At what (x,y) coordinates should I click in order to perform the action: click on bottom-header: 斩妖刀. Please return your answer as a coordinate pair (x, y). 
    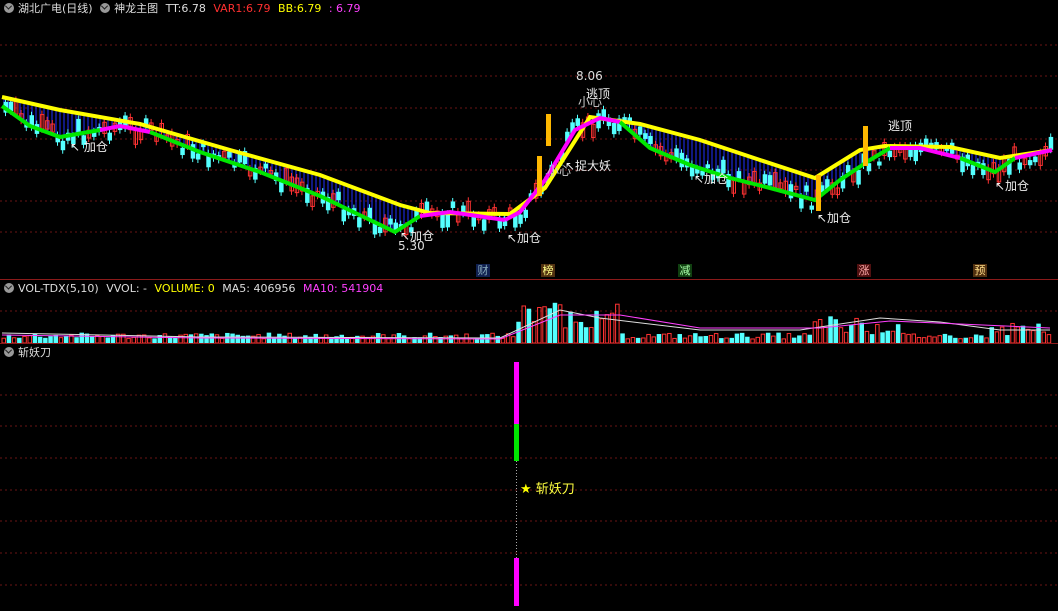
    Looking at the image, I should click on (29, 353).